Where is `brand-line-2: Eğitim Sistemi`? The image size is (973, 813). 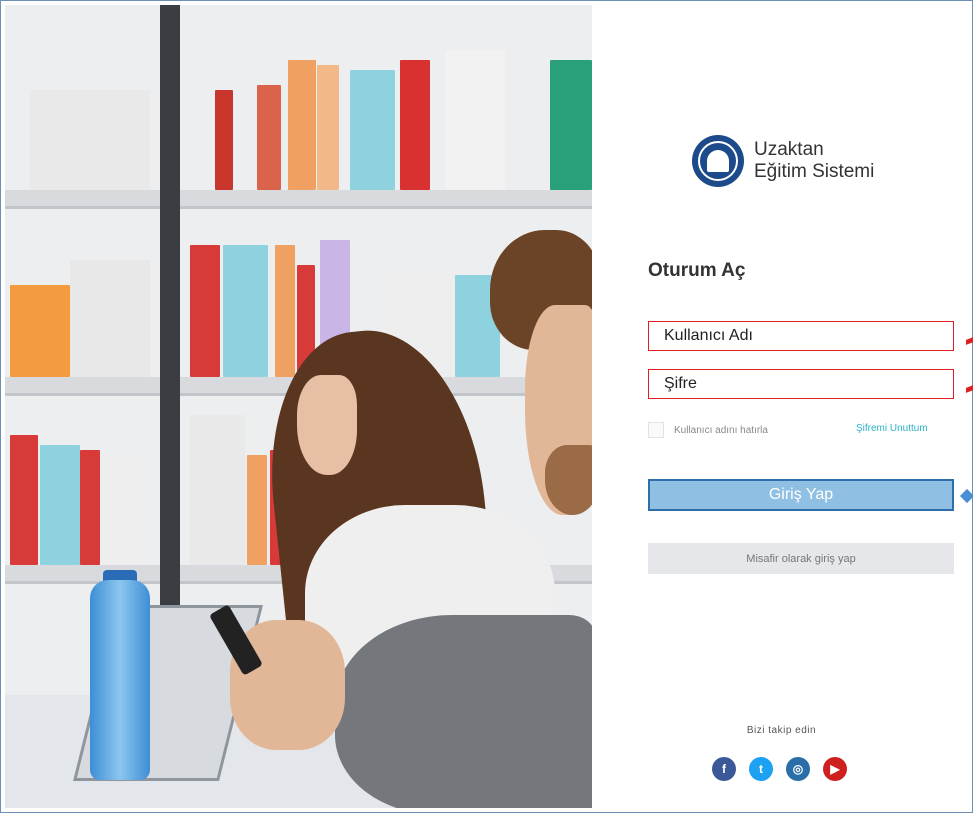
brand-line-2: Eğitim Sistemi is located at coordinates (814, 171).